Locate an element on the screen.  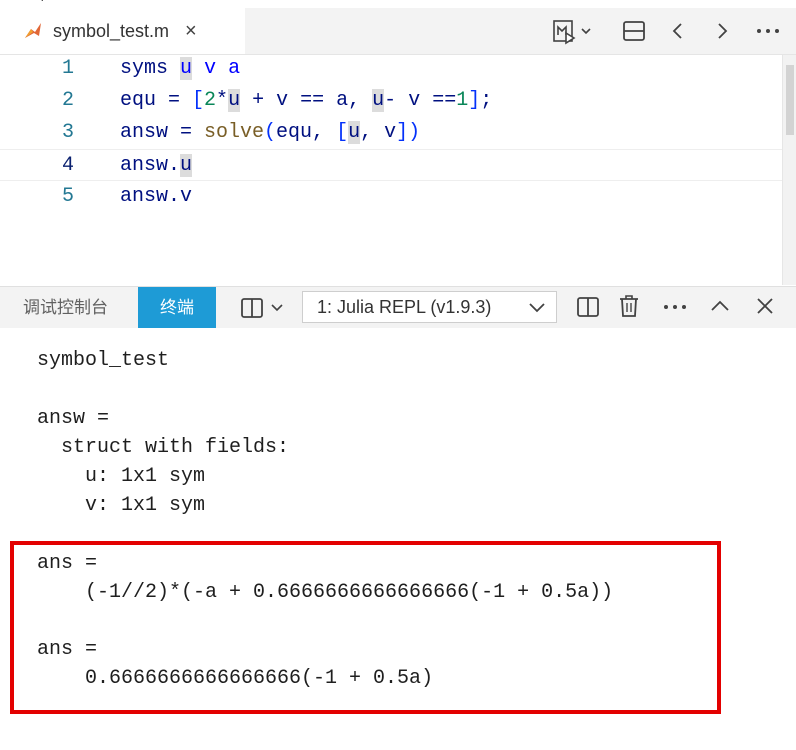
editor-tab-symbol-test: symbol_test.m × is located at coordinates (122, 31).